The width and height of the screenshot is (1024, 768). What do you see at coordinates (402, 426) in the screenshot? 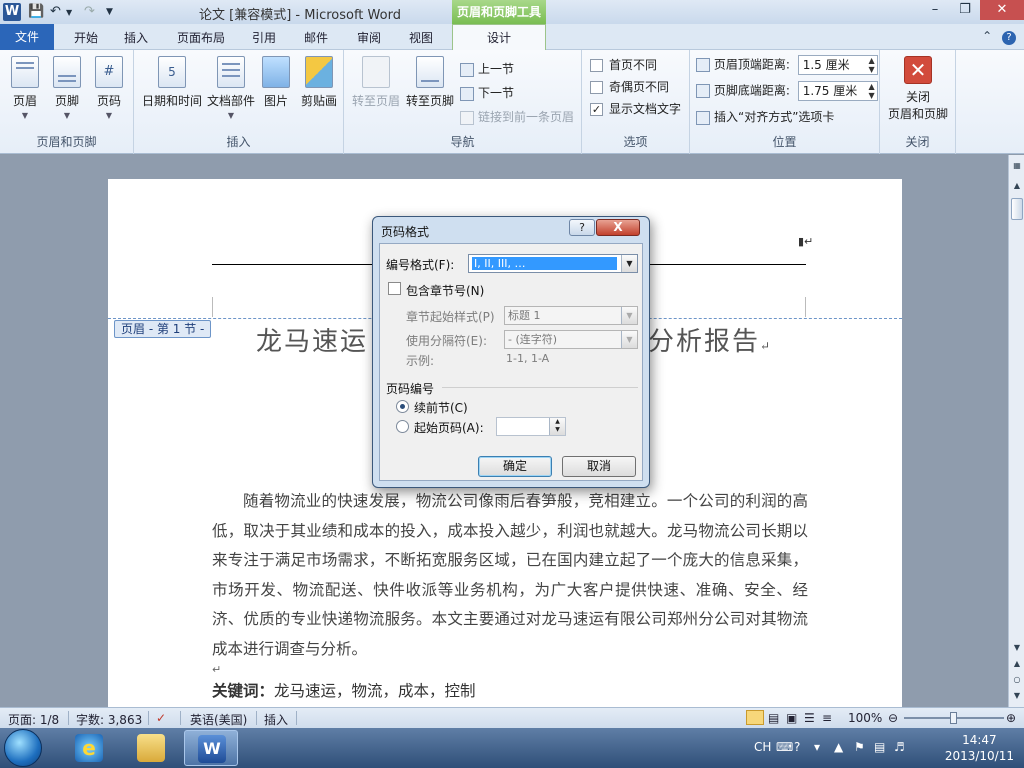
I see `start-at-radio` at bounding box center [402, 426].